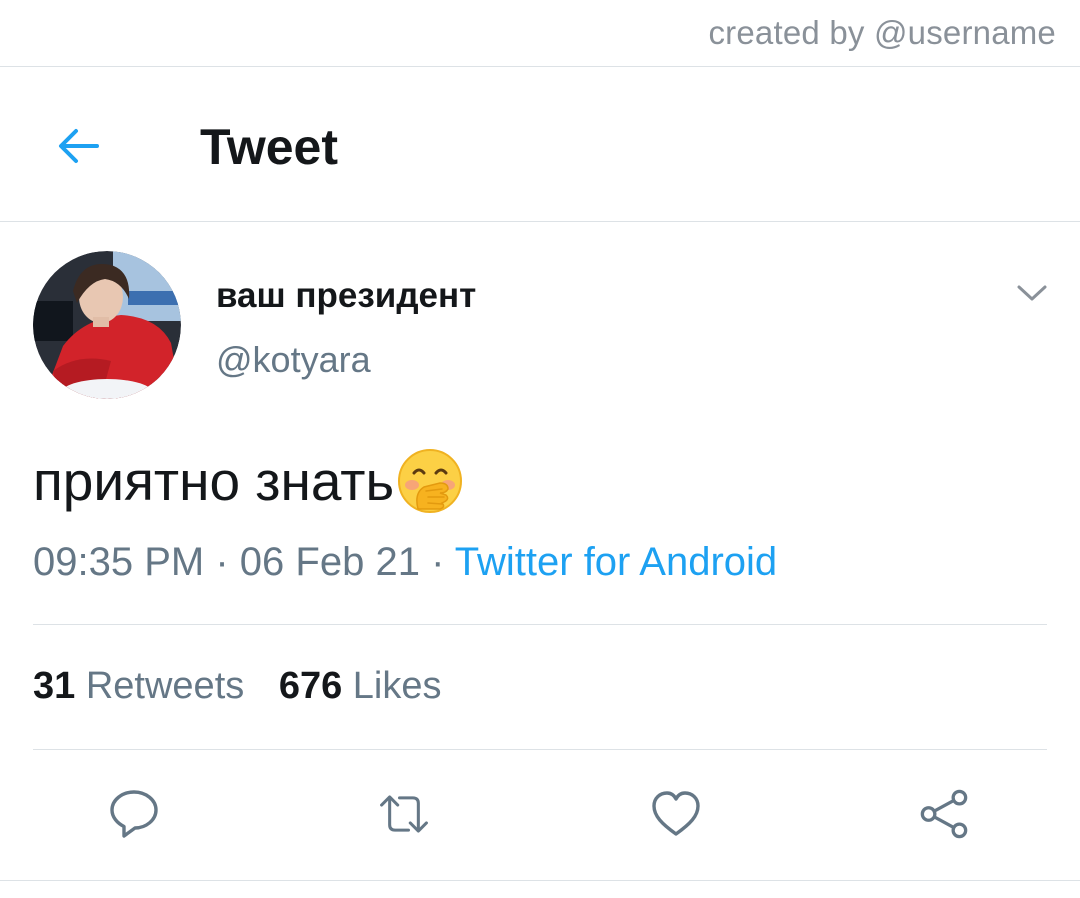 This screenshot has width=1080, height=898. I want to click on watermark: created by @username, so click(882, 32).